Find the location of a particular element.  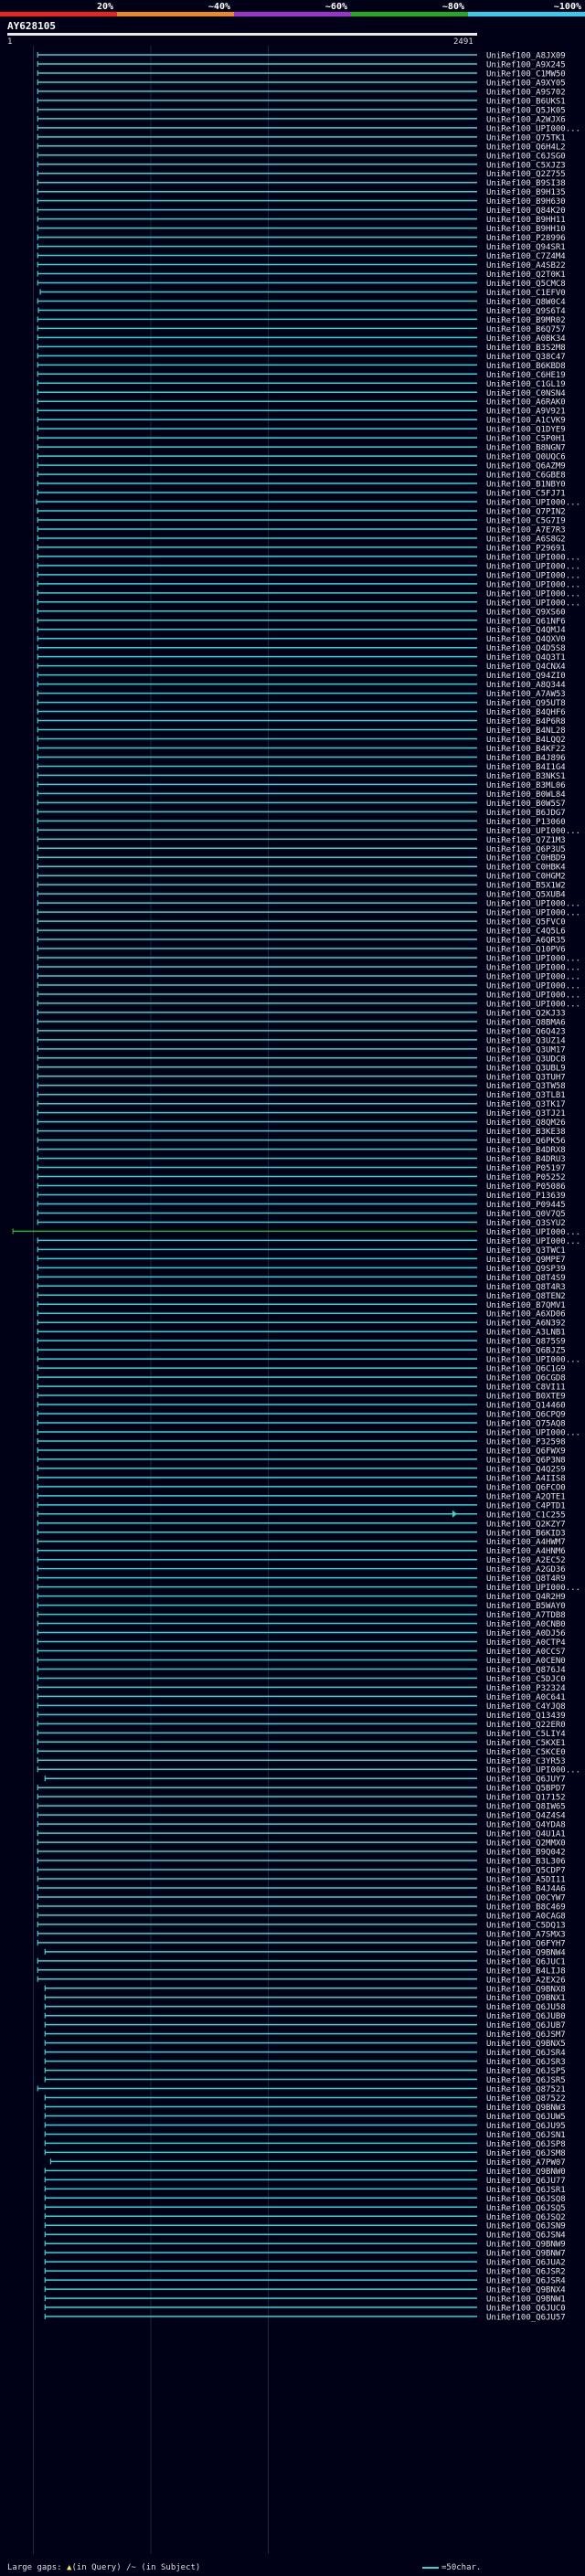

hit-name: UniRef100_A2EC52 is located at coordinates (526, 1560).